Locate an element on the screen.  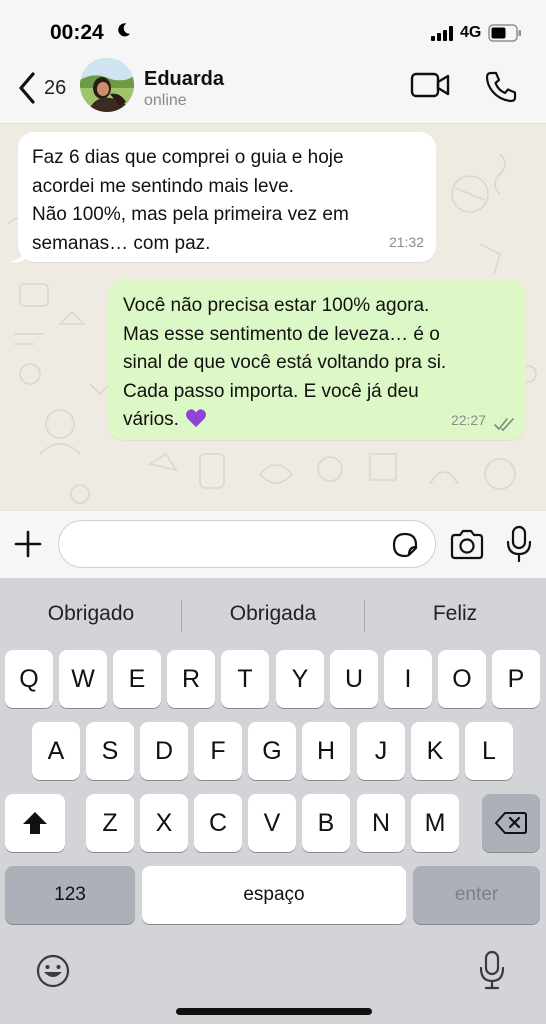
shift-key is located at coordinates (35, 823).